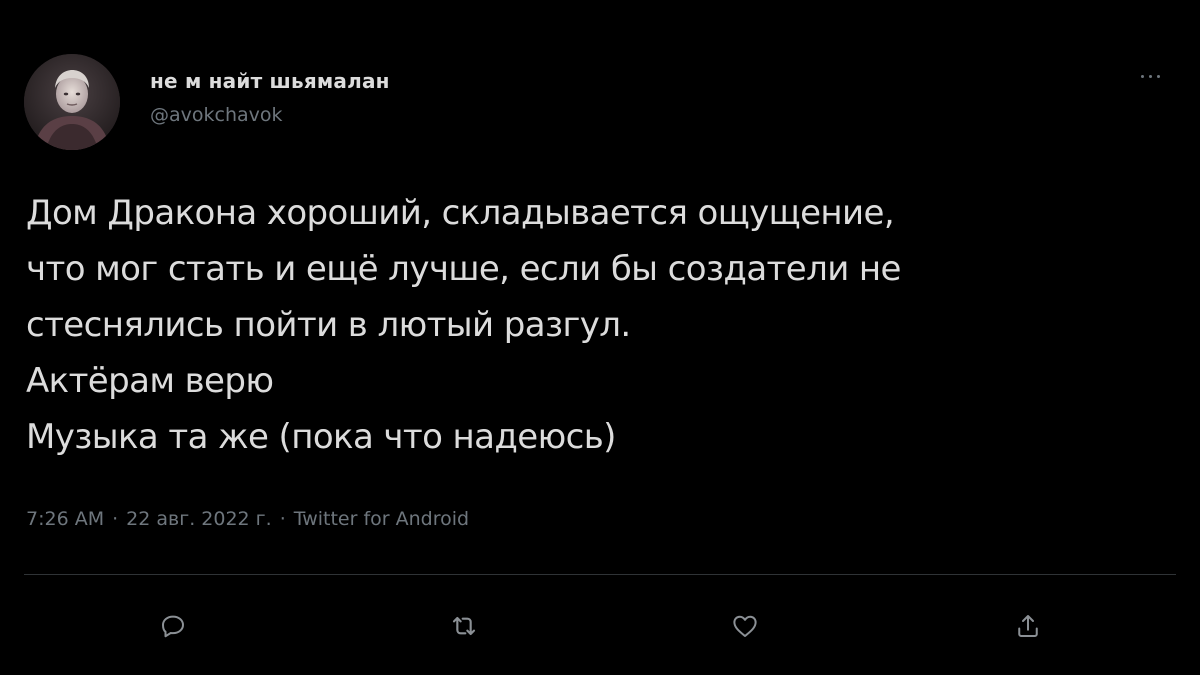 The image size is (1200, 675). Describe the element at coordinates (270, 98) in the screenshot. I see `user-info: не м найт шьямалан @avokchavok` at that location.